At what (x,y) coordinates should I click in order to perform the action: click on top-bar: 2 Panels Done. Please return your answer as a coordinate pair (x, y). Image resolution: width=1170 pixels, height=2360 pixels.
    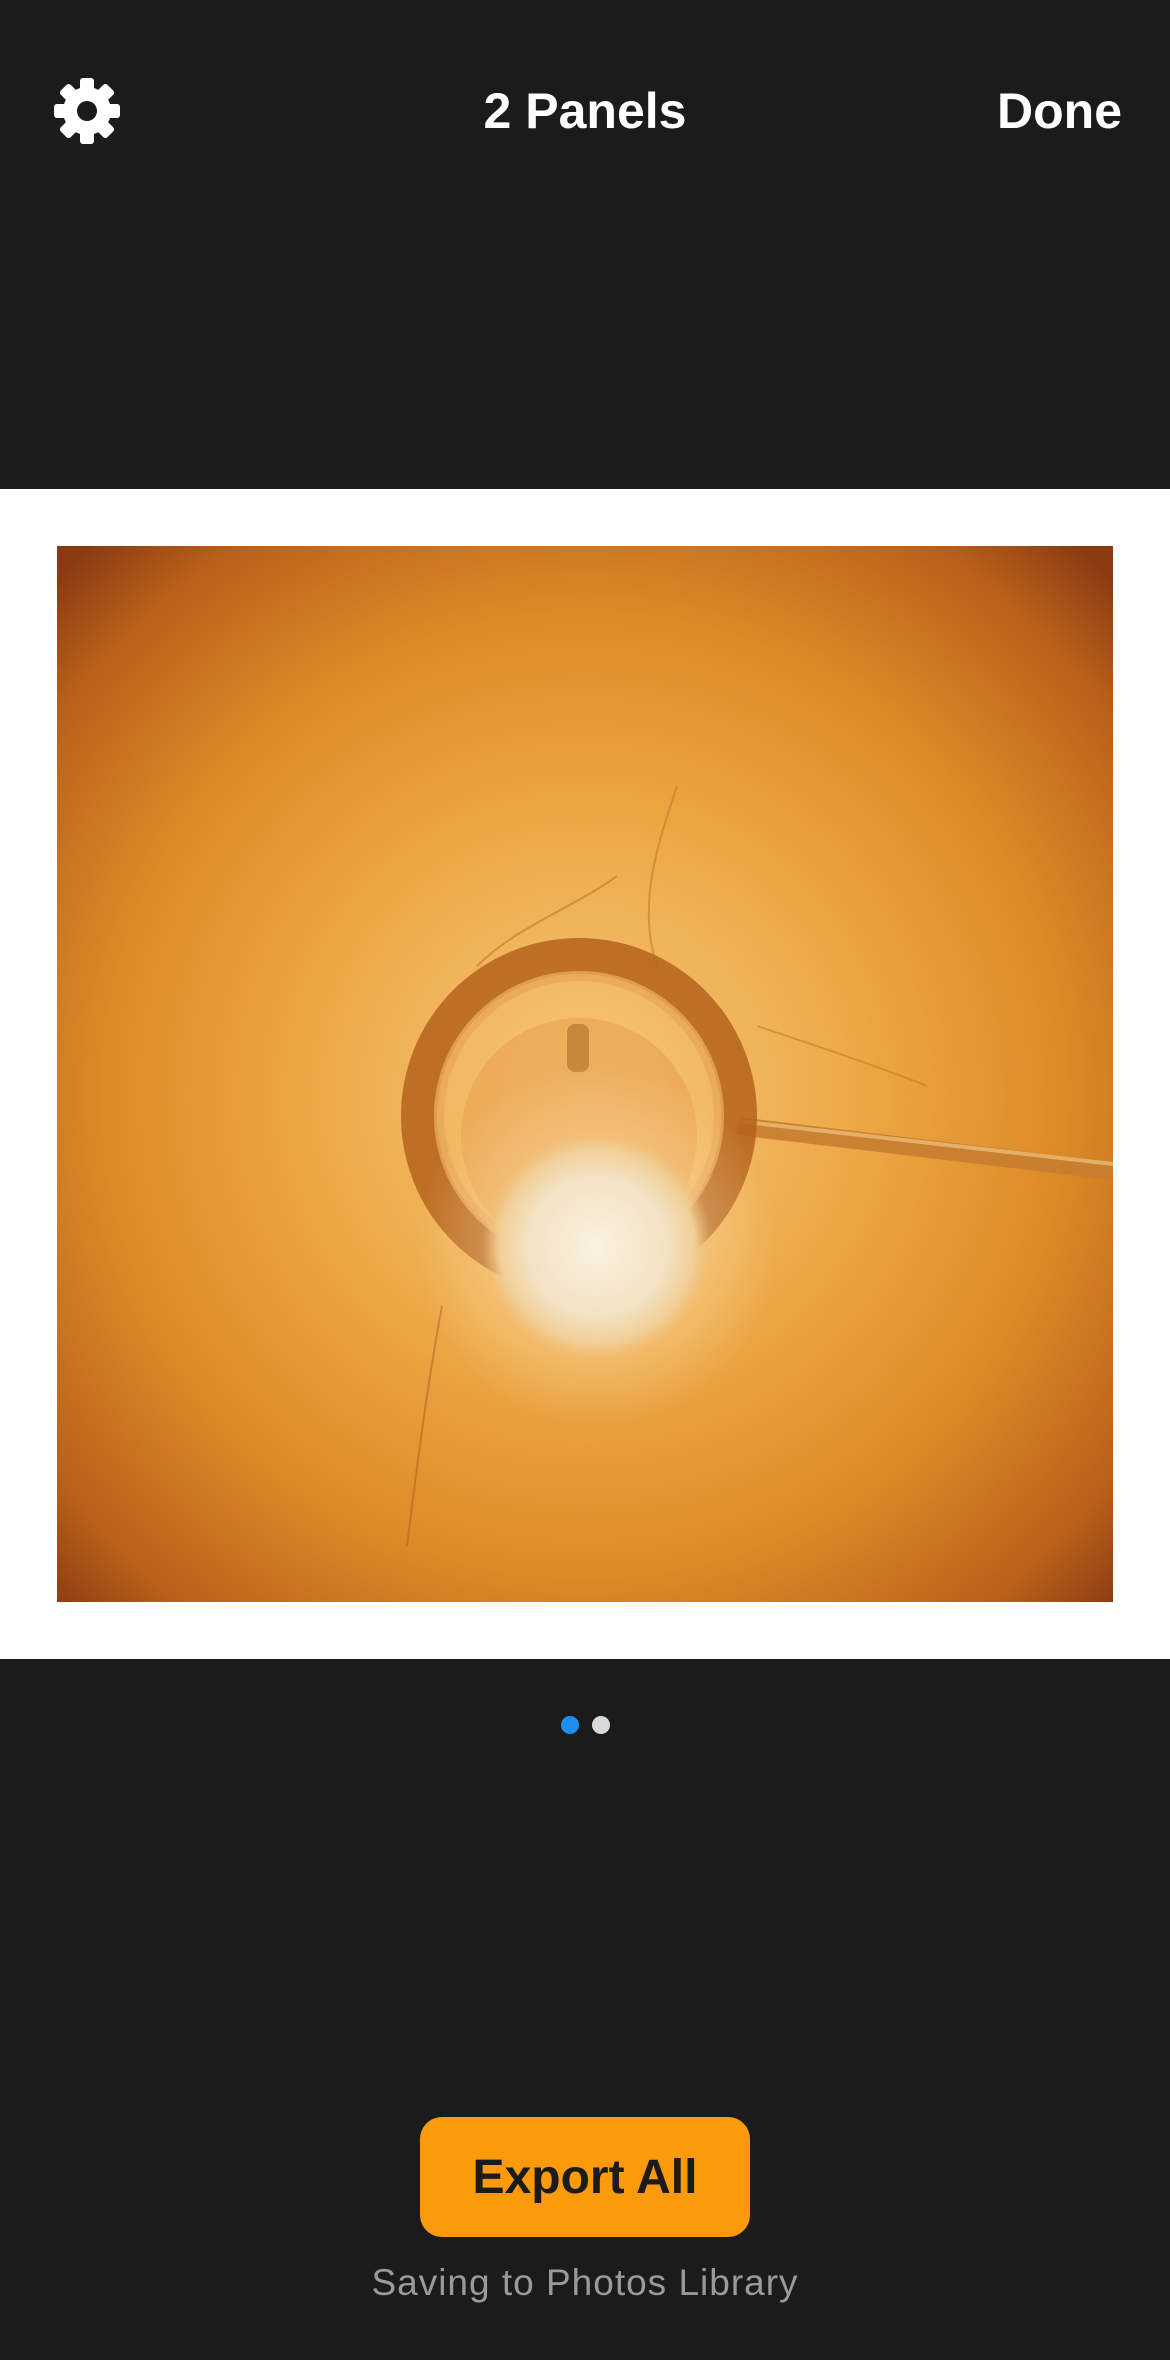
    Looking at the image, I should click on (585, 110).